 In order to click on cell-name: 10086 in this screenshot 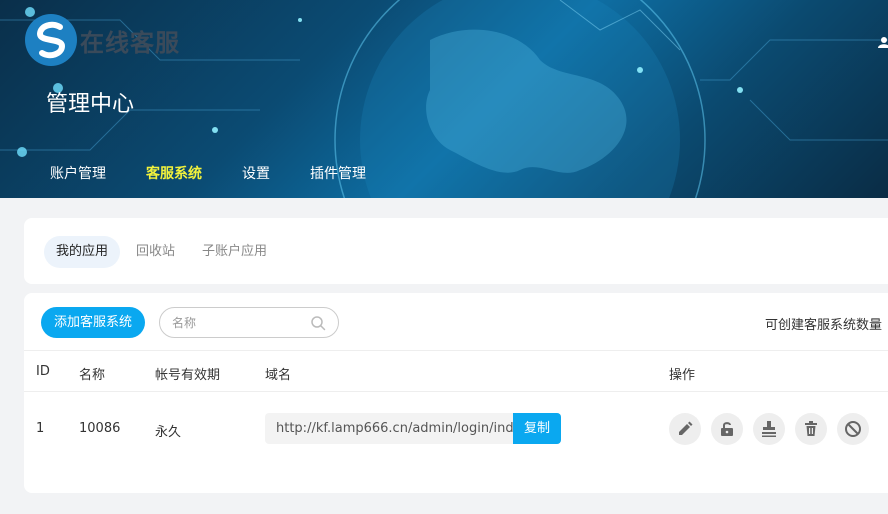, I will do `click(100, 428)`.